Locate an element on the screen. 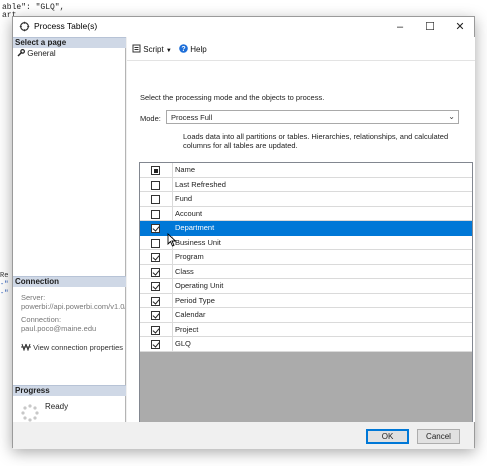 The image size is (487, 466). toolbar: Script ▼ ? Help is located at coordinates (301, 49).